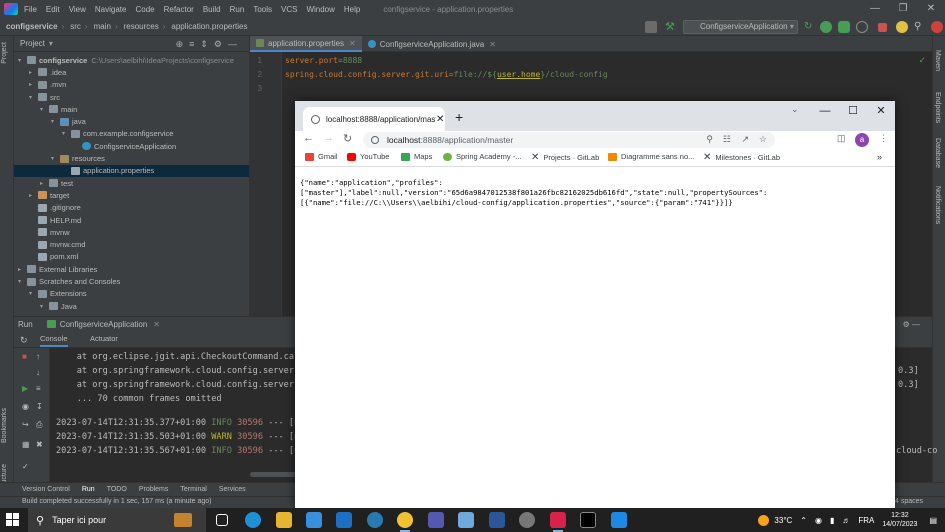 The width and height of the screenshot is (945, 532). Describe the element at coordinates (862, 140) in the screenshot. I see `profile-avatar: a` at that location.